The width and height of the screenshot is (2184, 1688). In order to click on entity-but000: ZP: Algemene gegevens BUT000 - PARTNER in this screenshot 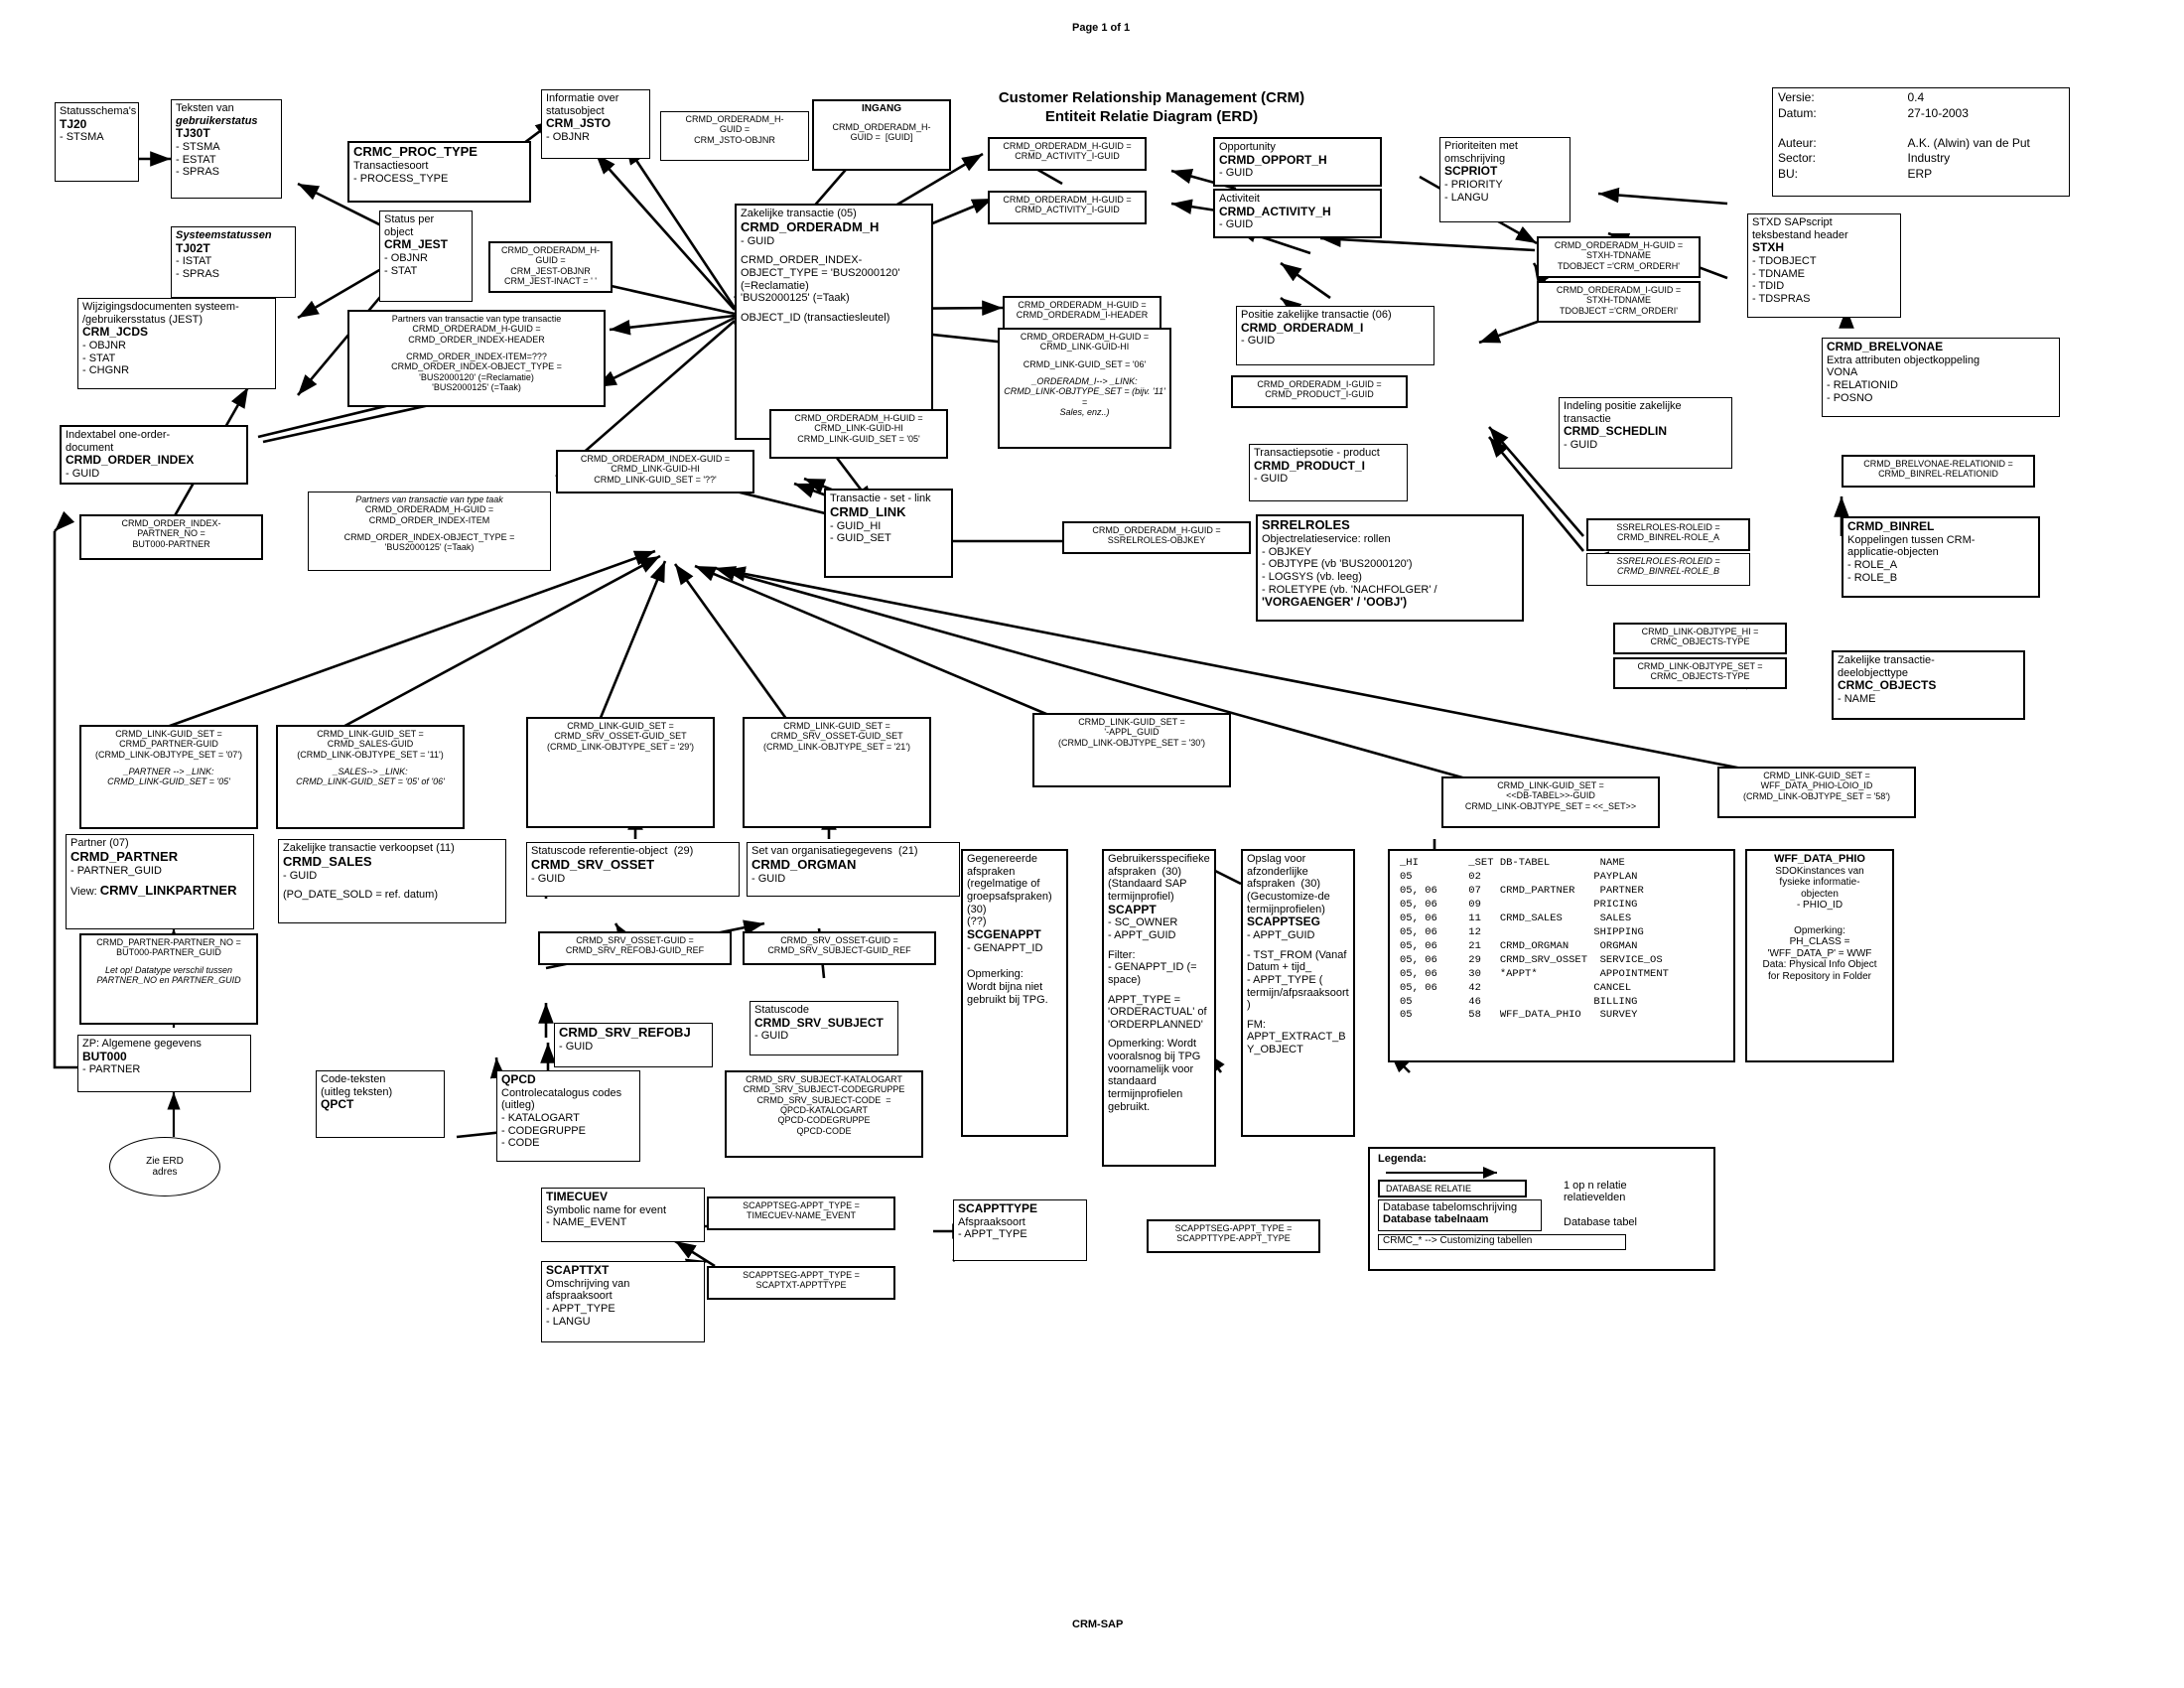, I will do `click(164, 1063)`.